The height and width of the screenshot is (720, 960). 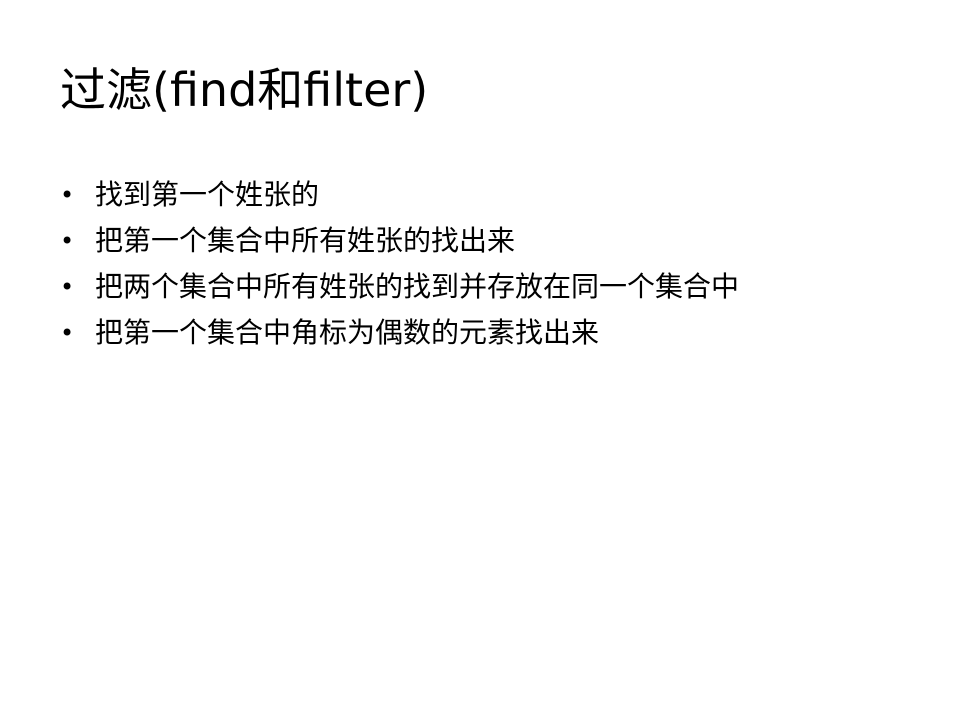 I want to click on bullet-text: 把第一个集合中所有姓张的找出来, so click(x=305, y=240).